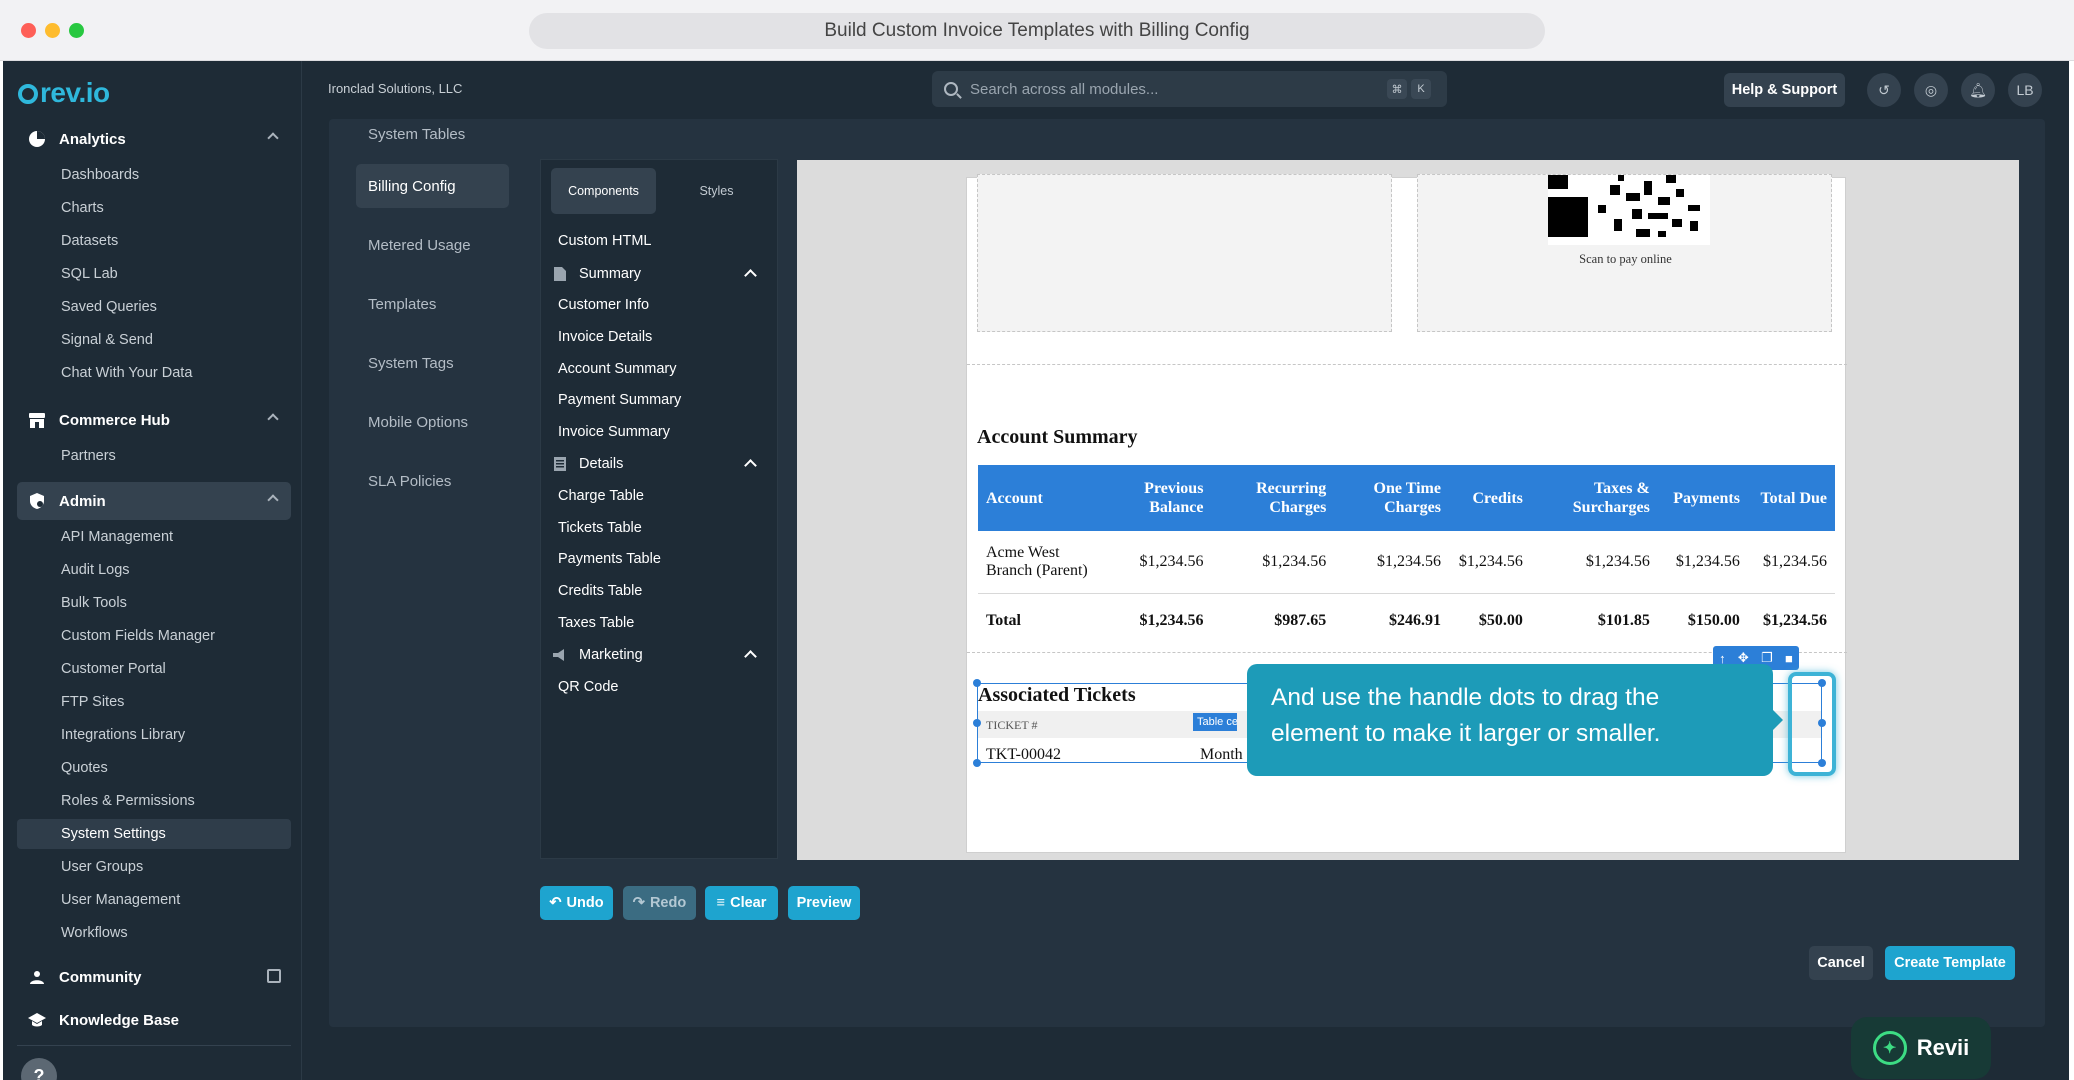 This screenshot has height=1080, width=2074. I want to click on component-taxes-table: Taxes Table, so click(596, 623).